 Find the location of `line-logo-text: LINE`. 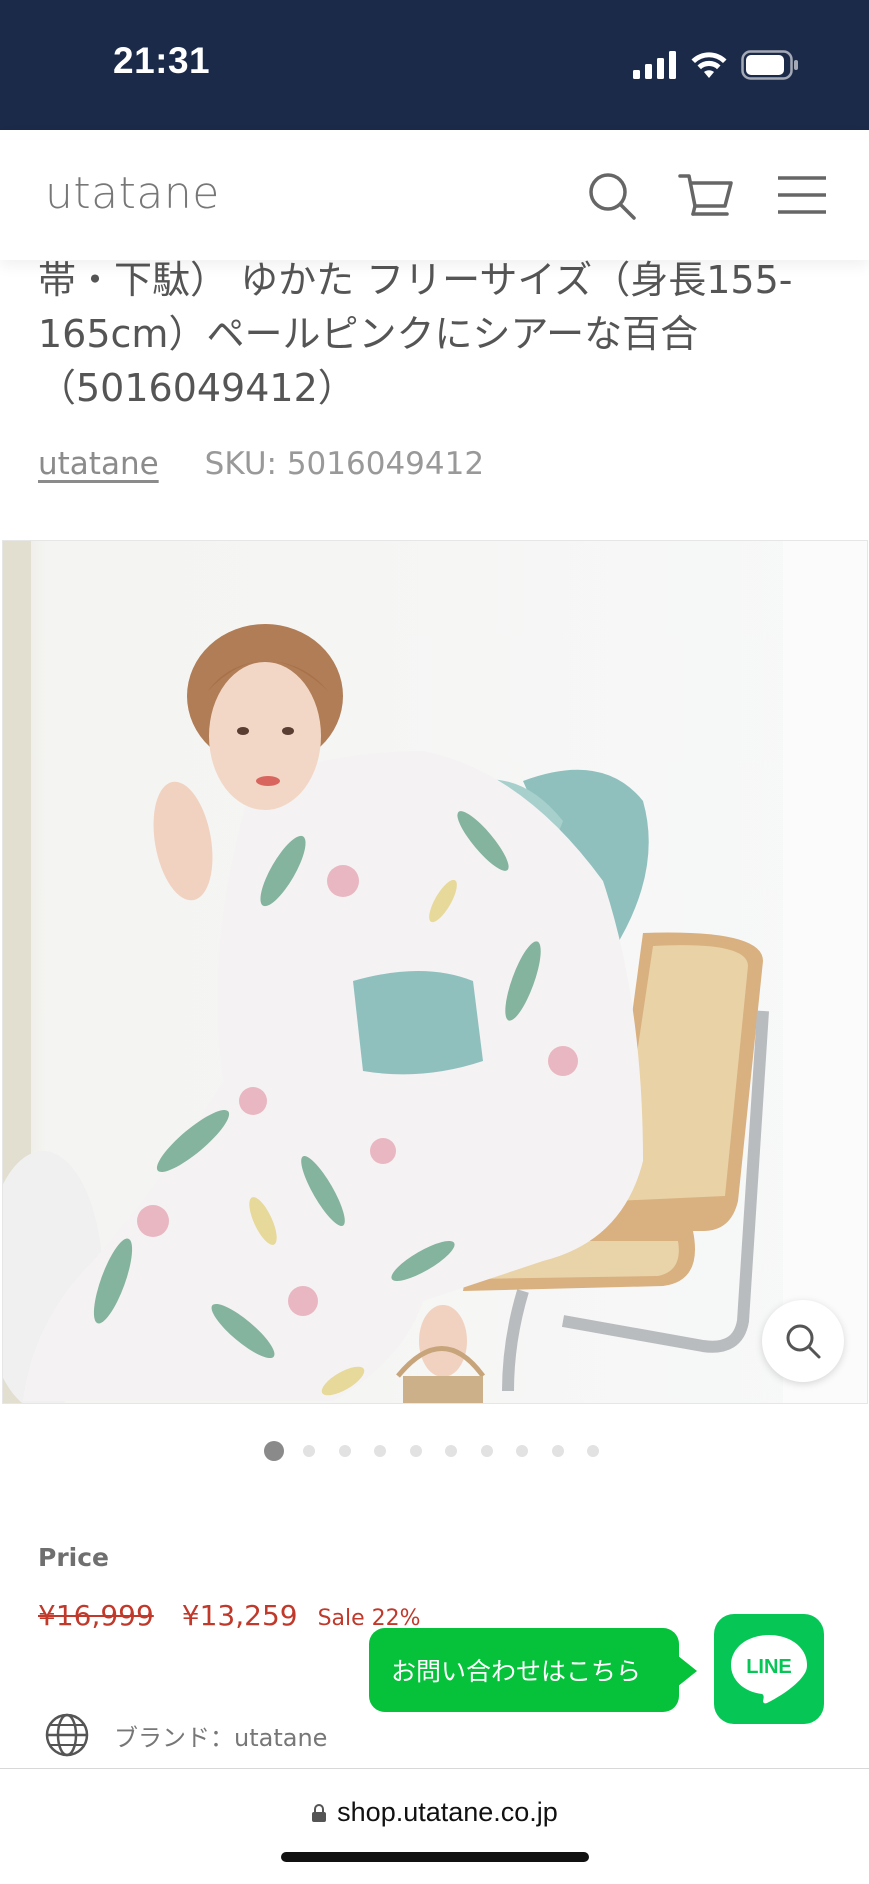

line-logo-text: LINE is located at coordinates (769, 1667).